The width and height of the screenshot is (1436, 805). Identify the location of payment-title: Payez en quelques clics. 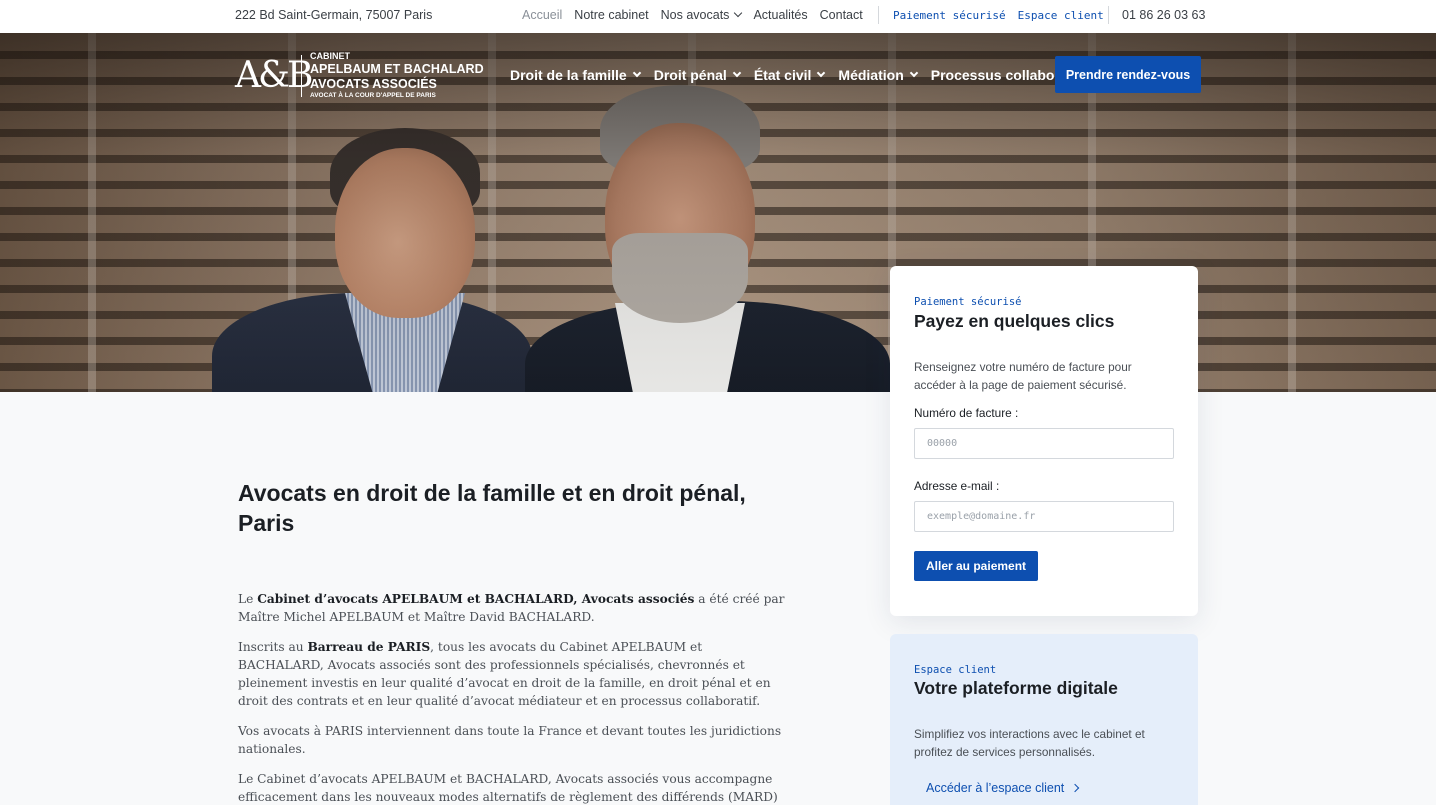
(1014, 321).